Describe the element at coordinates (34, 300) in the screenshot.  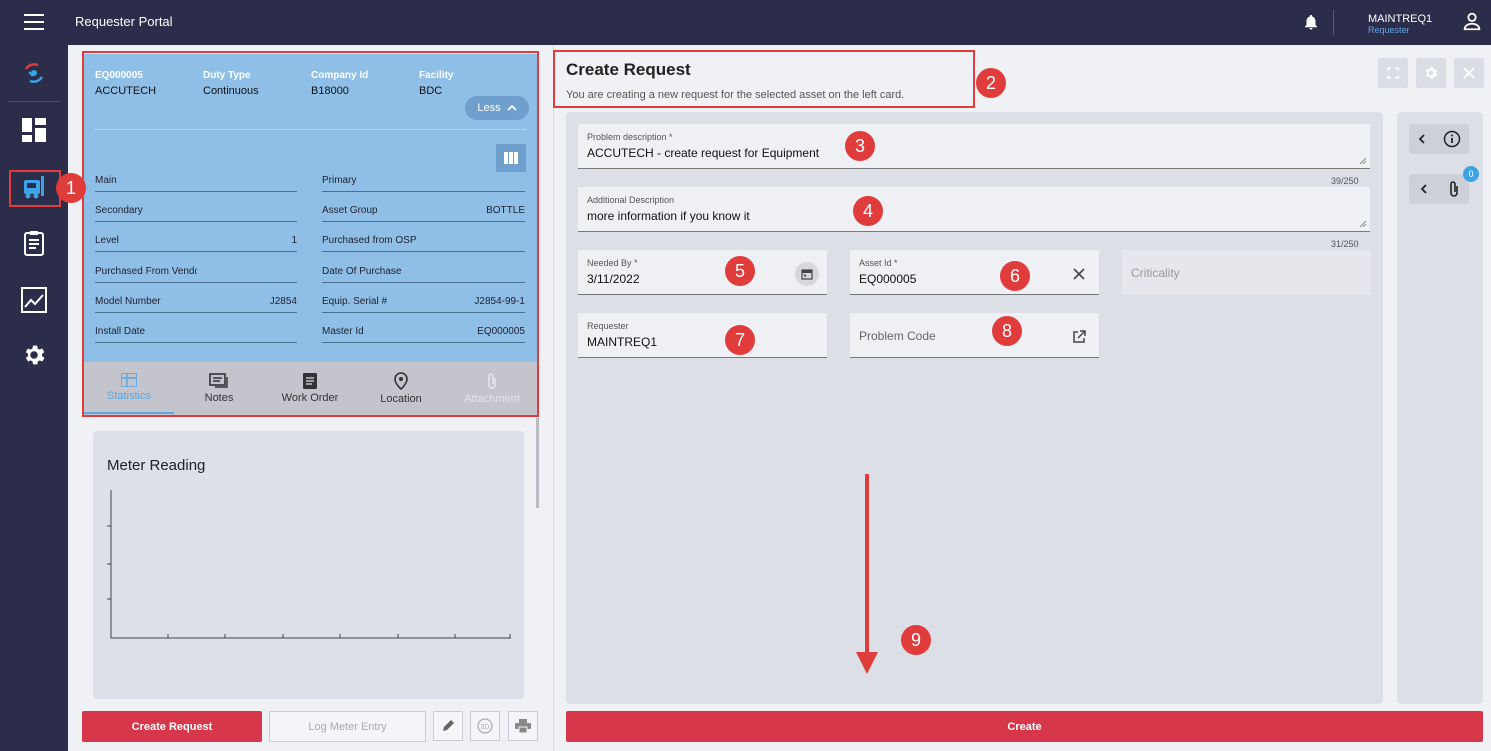
I see `analytics-icon` at that location.